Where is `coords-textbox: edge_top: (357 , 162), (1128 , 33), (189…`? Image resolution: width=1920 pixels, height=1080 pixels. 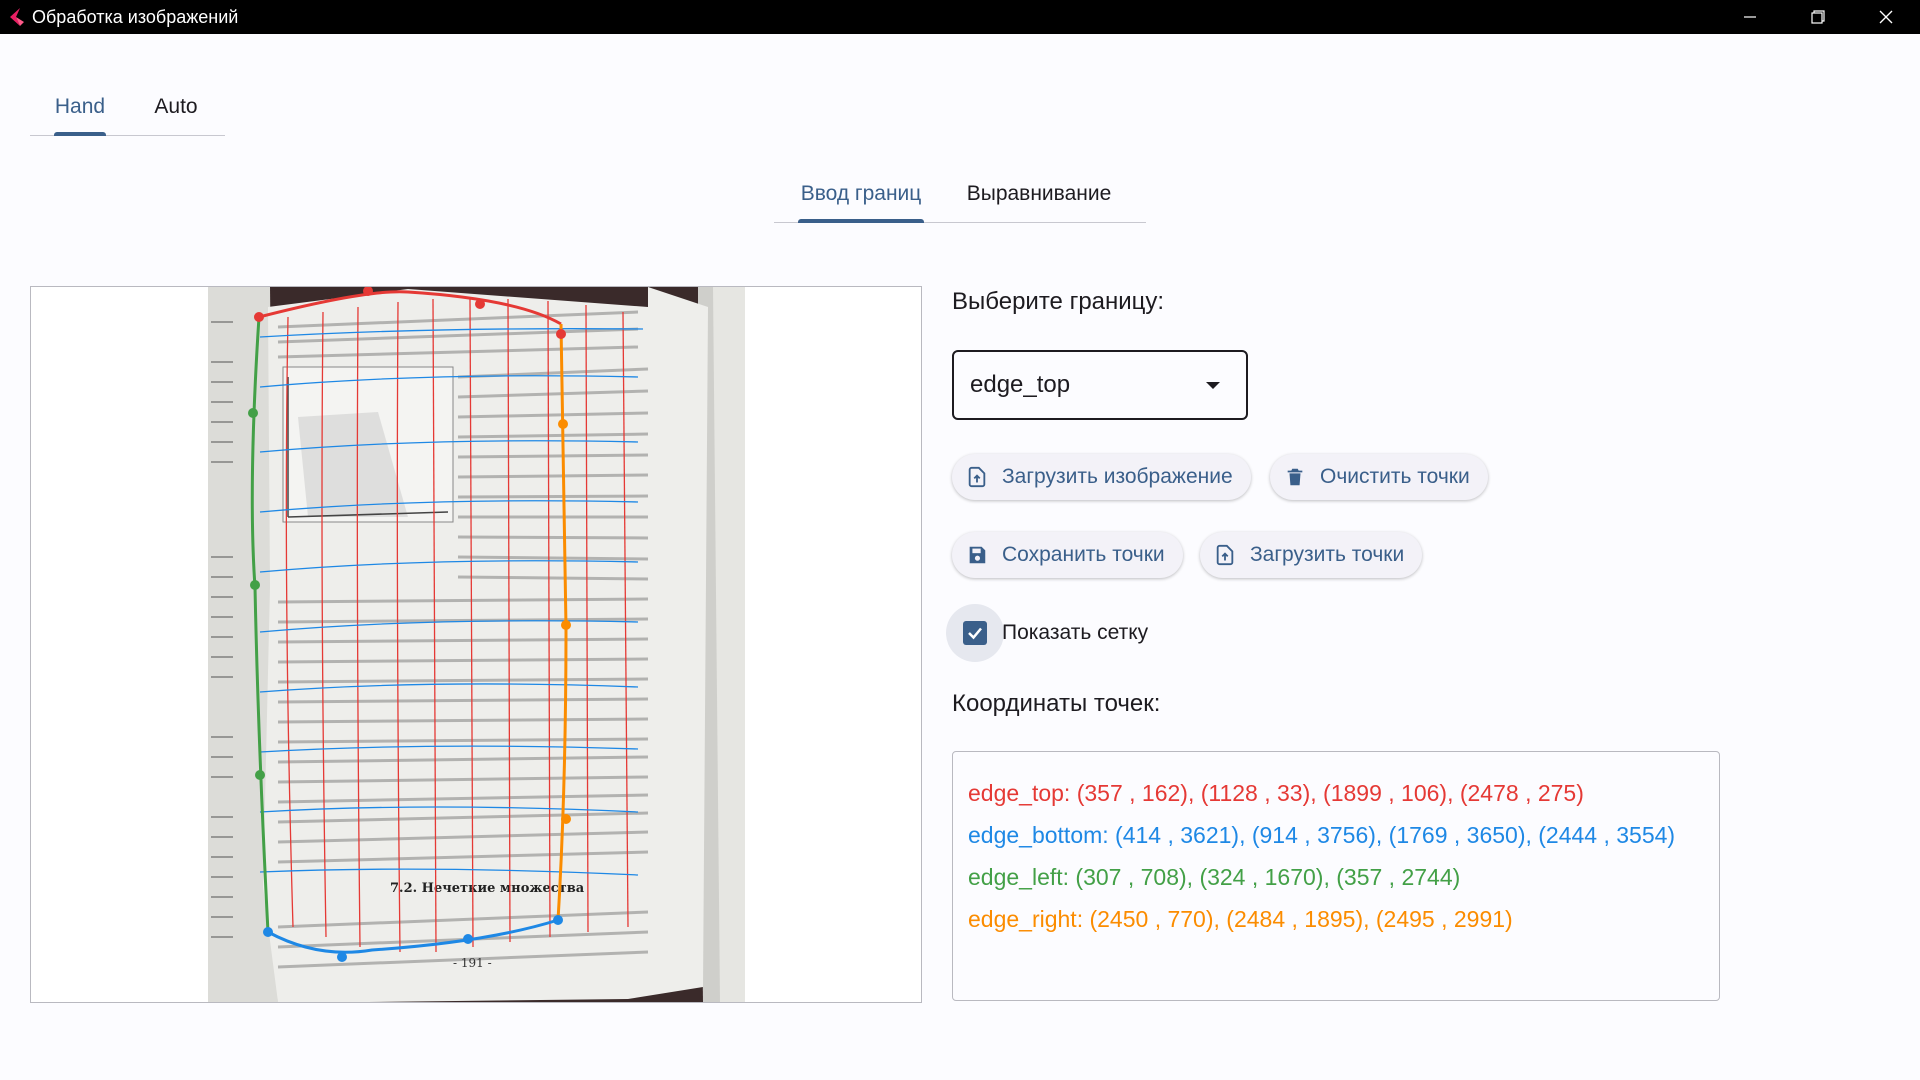 coords-textbox: edge_top: (357 , 162), (1128 , 33), (189… is located at coordinates (1336, 876).